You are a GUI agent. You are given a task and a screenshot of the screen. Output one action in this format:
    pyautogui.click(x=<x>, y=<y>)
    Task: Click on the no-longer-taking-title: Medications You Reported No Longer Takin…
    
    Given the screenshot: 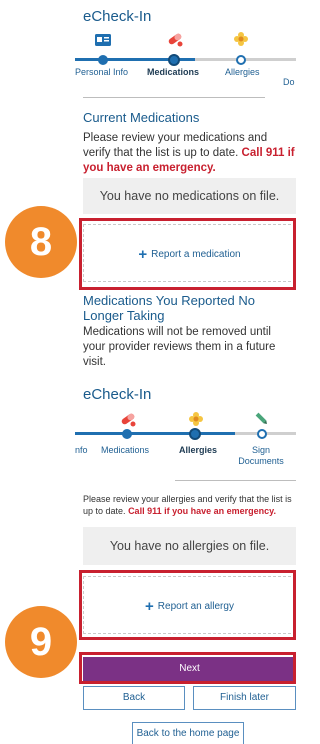 What is the action you would take?
    pyautogui.click(x=169, y=308)
    